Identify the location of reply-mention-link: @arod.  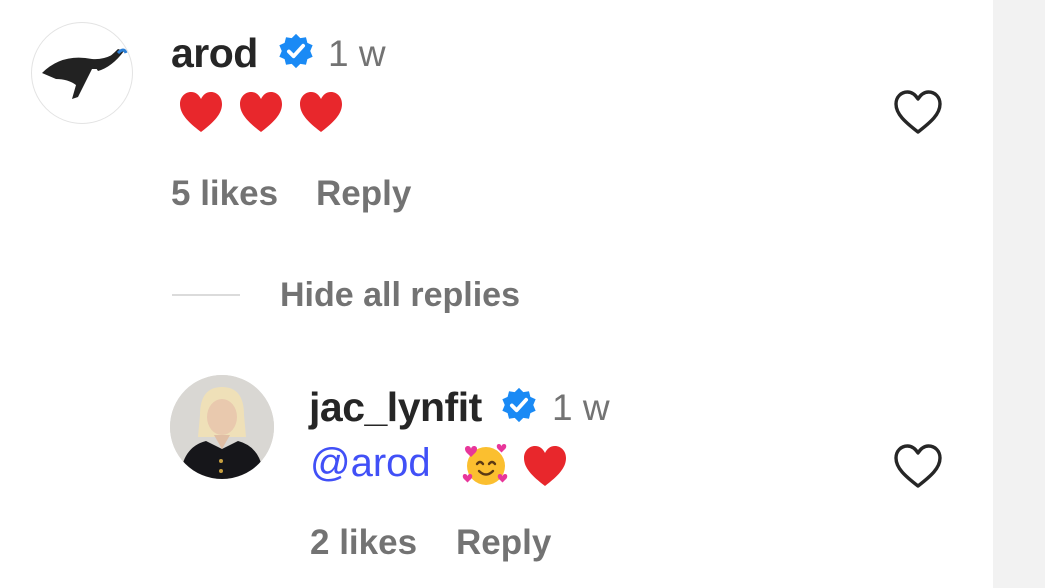
(370, 463).